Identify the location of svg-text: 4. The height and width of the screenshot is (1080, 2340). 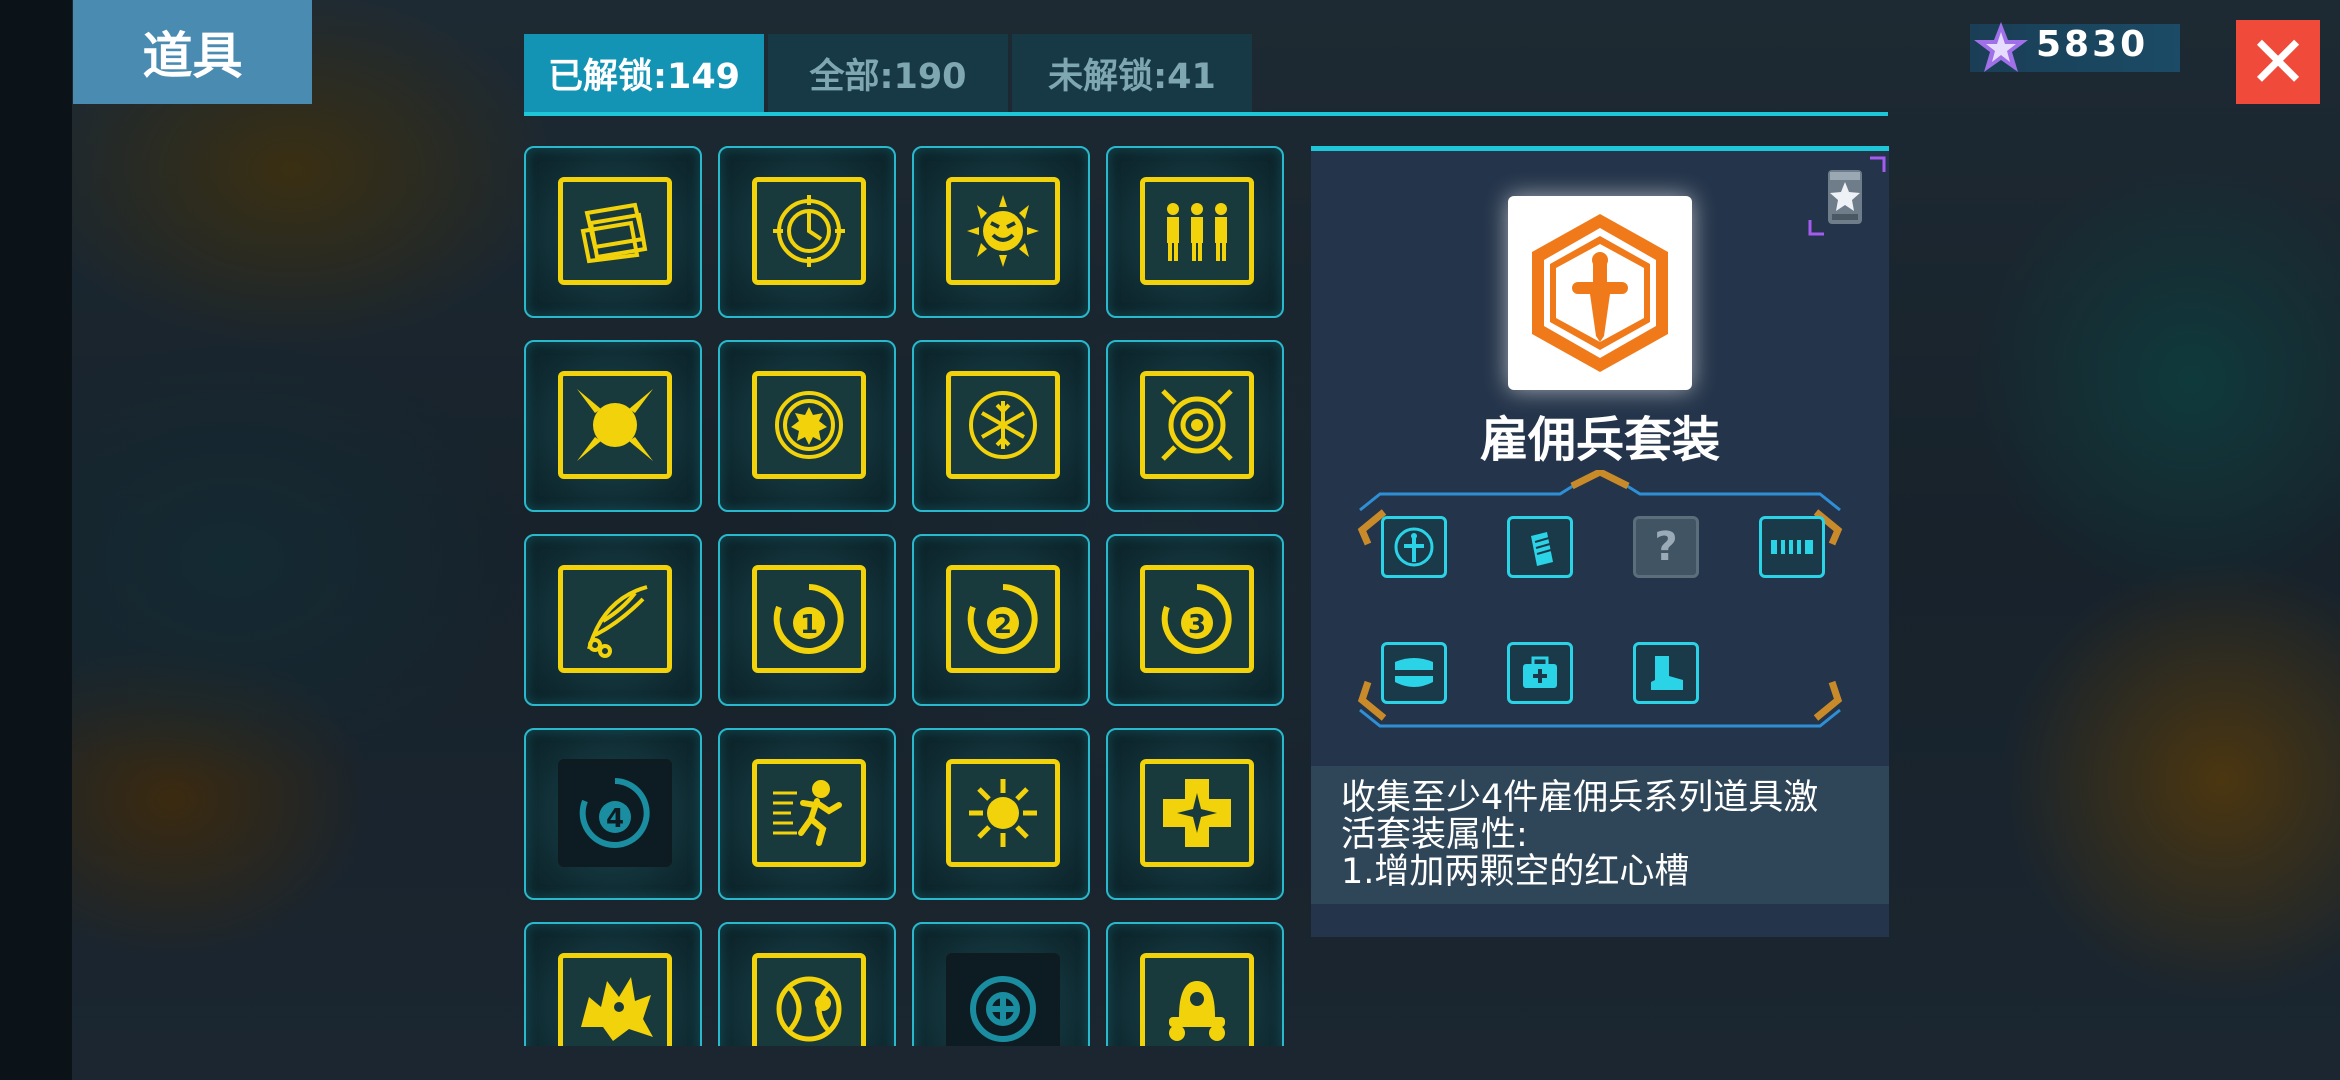
(615, 819).